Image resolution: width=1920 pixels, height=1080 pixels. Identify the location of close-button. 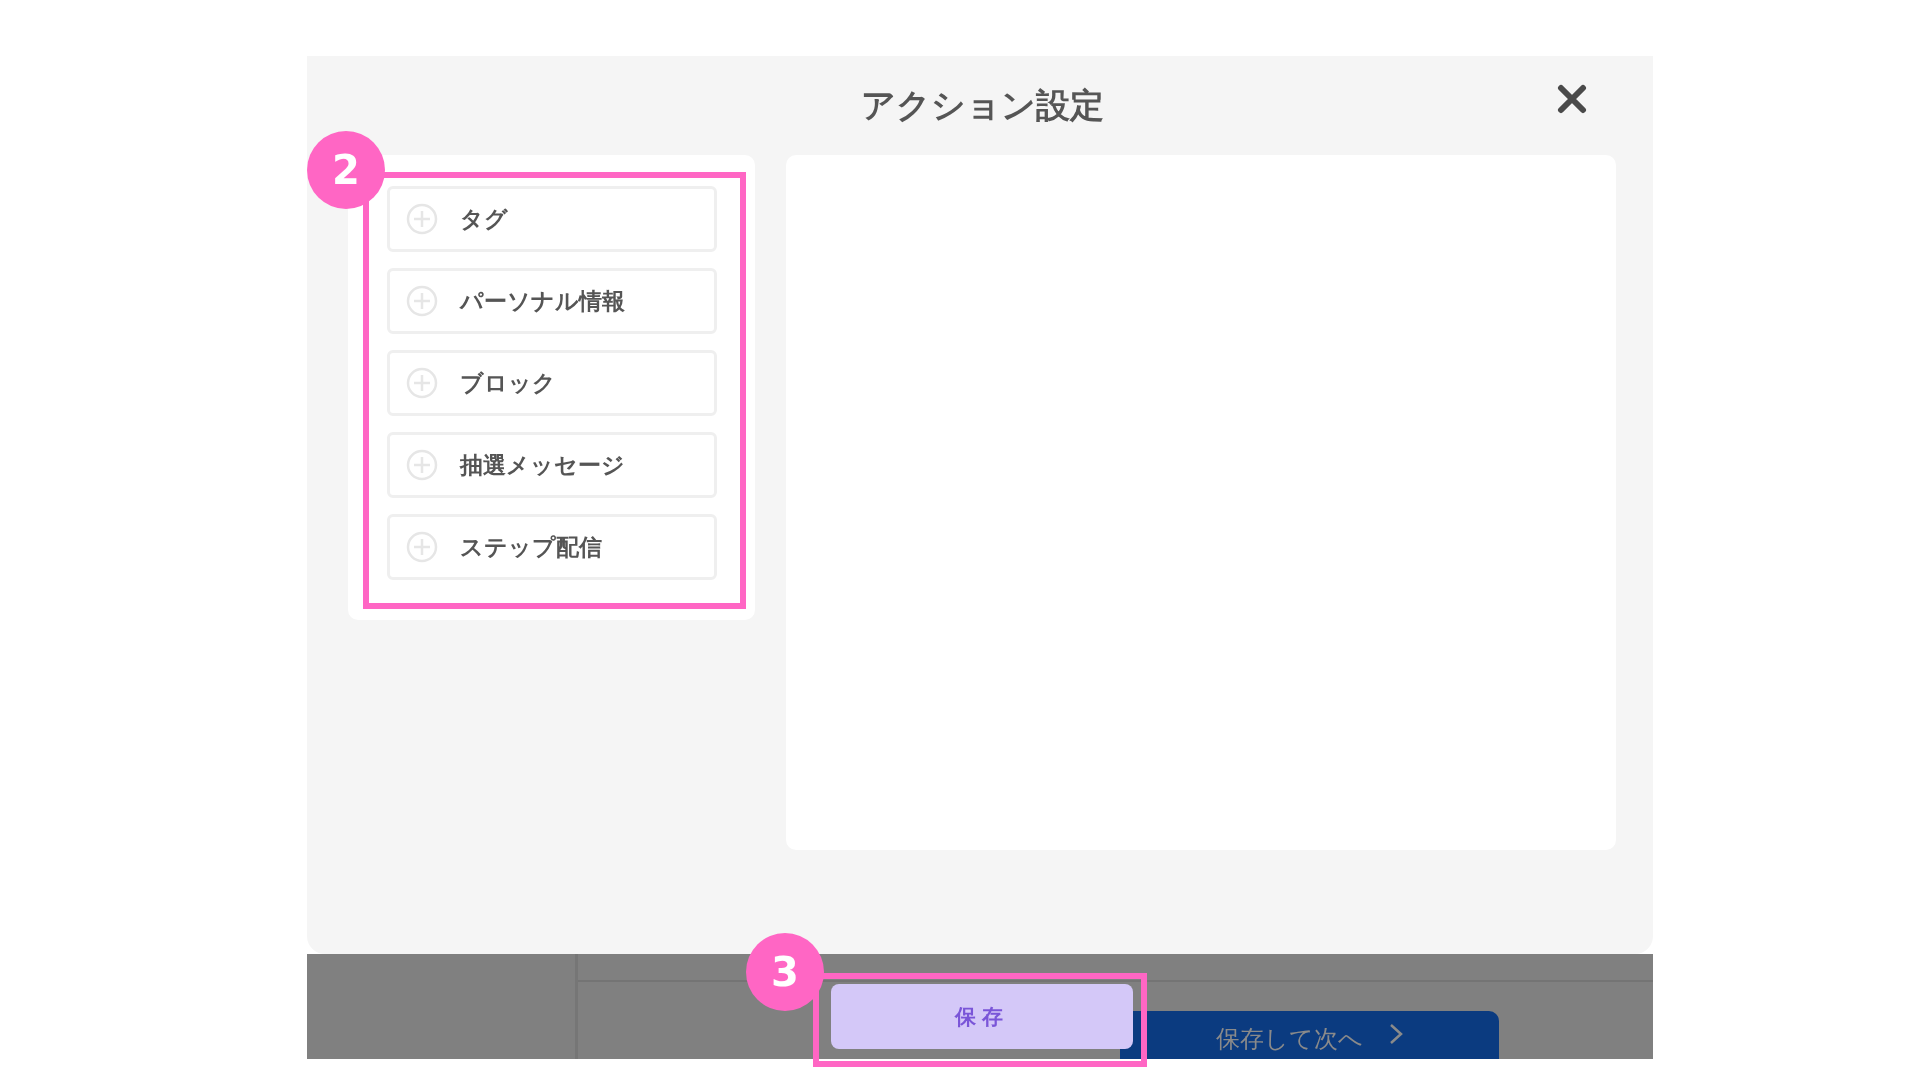
(1572, 99).